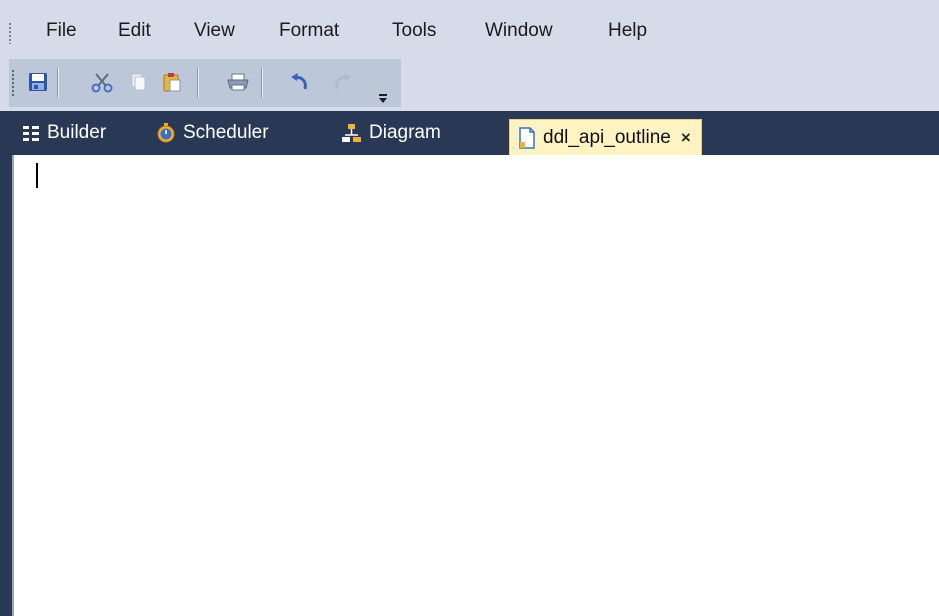  I want to click on paste-button, so click(172, 82).